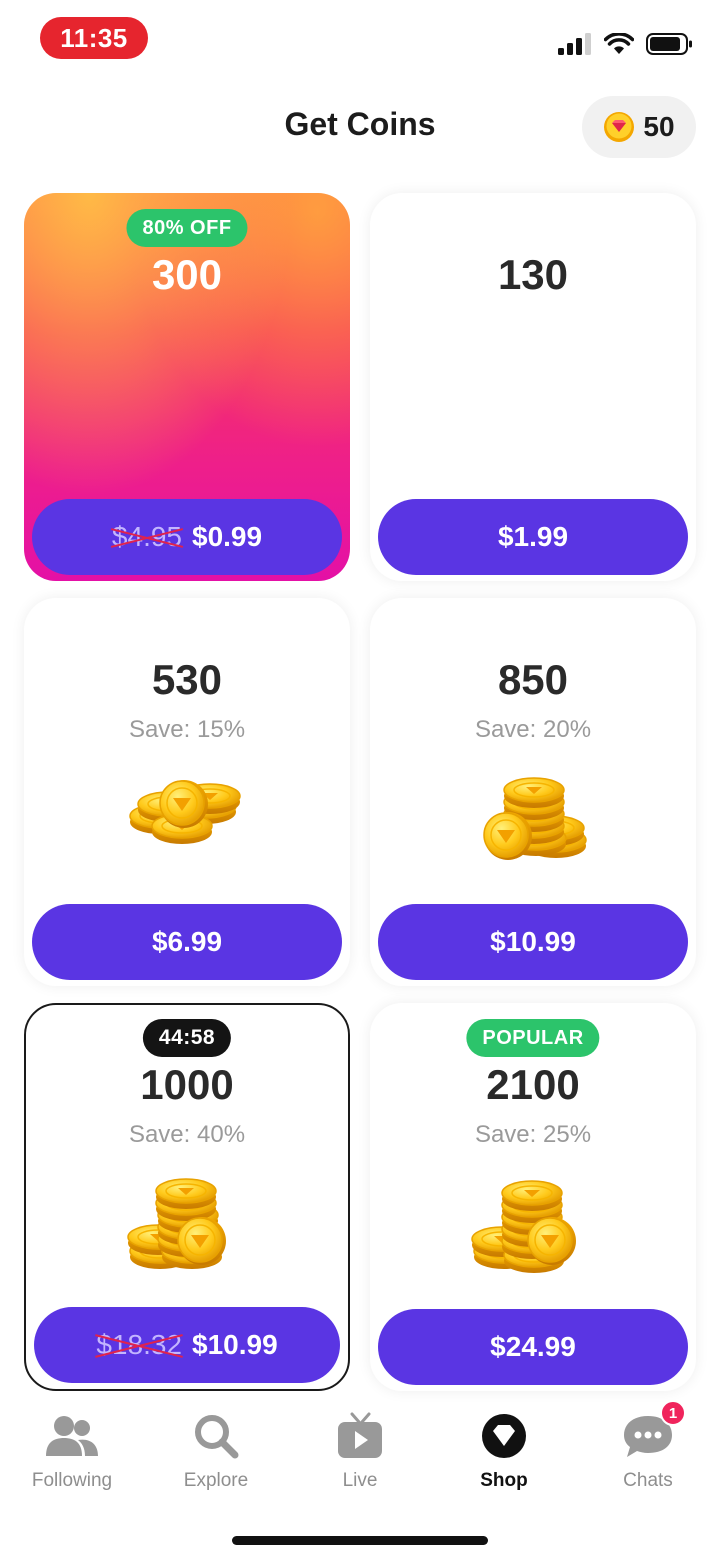 The height and width of the screenshot is (1560, 720). Describe the element at coordinates (504, 1436) in the screenshot. I see `diamond-icon` at that location.